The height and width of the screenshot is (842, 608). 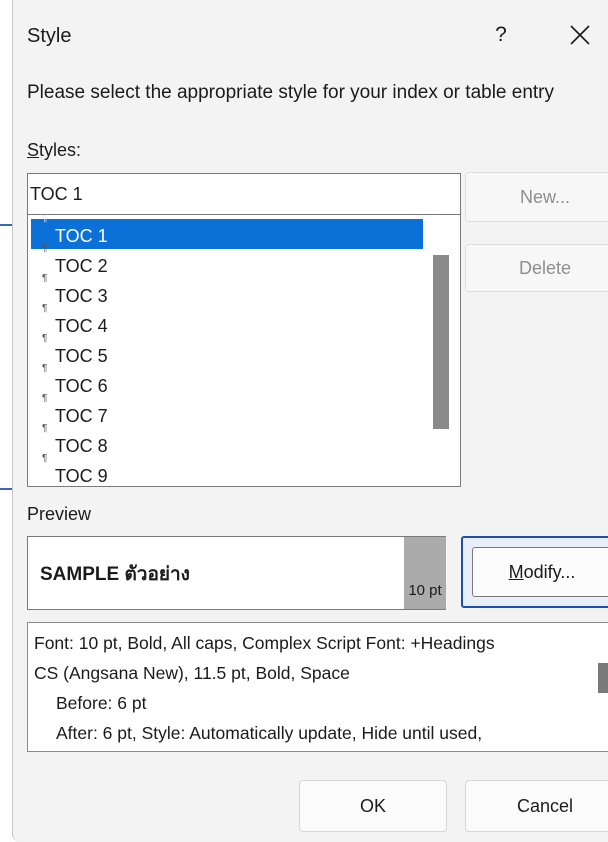 I want to click on delete-style-button: Delete, so click(x=536, y=268).